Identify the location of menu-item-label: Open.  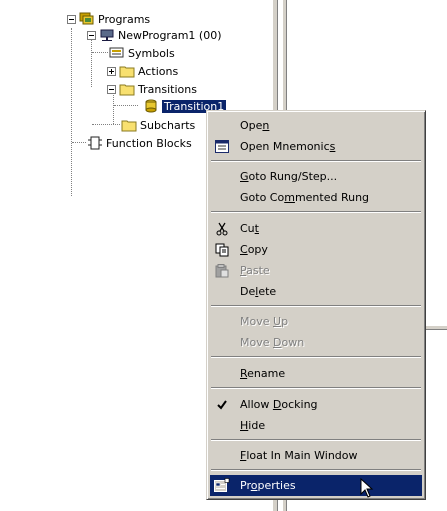
(255, 125).